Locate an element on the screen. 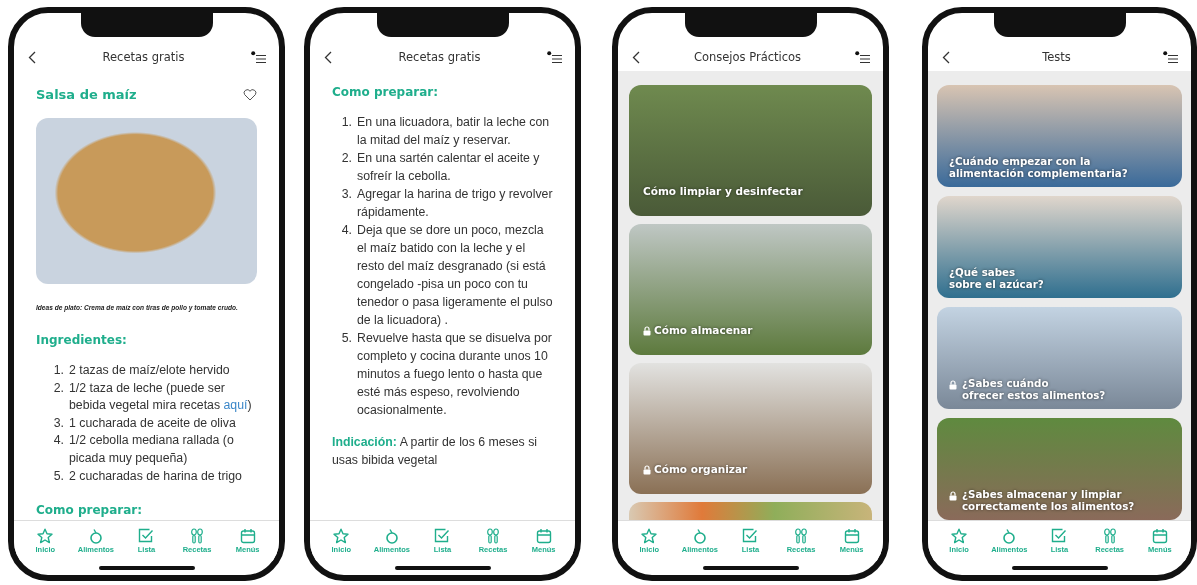 This screenshot has width=1197, height=585. card-title: ¿Sabes almacenar y limpiar correctamente los alimentos? is located at coordinates (1048, 500).